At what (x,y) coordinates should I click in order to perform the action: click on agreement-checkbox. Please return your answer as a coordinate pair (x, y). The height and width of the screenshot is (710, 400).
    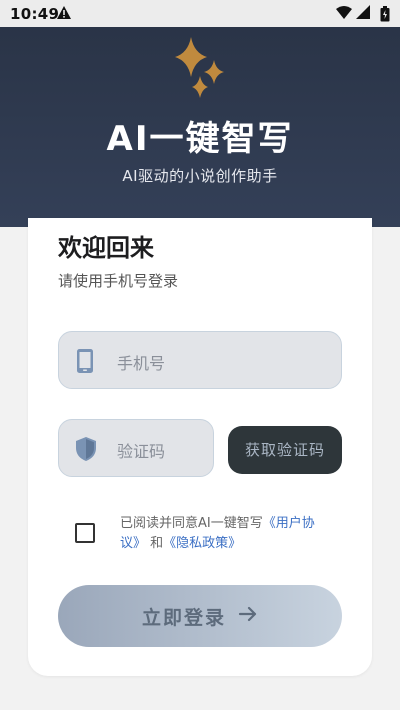
    Looking at the image, I should click on (85, 533).